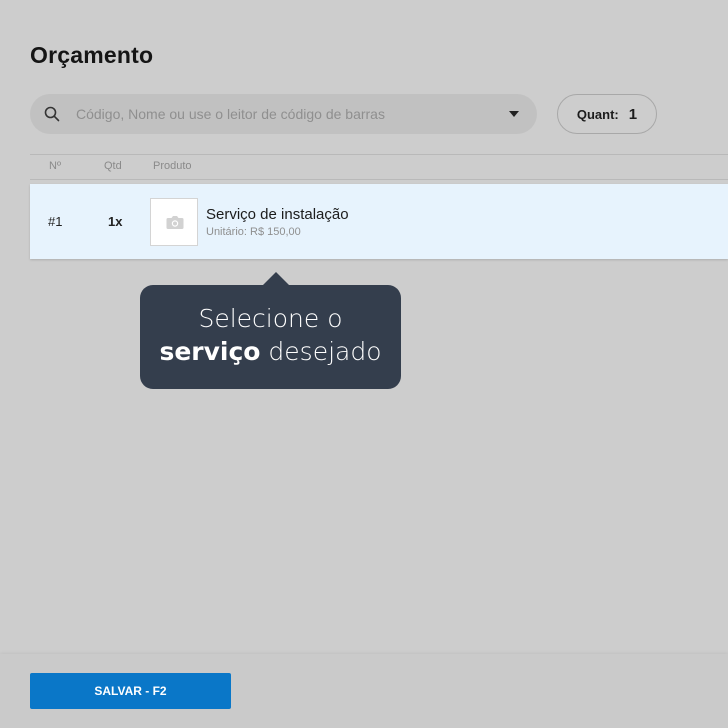 This screenshot has width=728, height=728. I want to click on tooltip-line-1: Selecione o, so click(270, 318).